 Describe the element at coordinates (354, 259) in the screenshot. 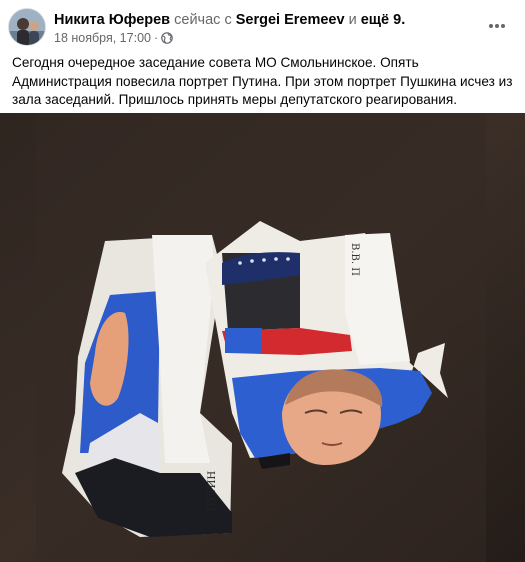

I see `photo-label-top: В.В. П` at that location.